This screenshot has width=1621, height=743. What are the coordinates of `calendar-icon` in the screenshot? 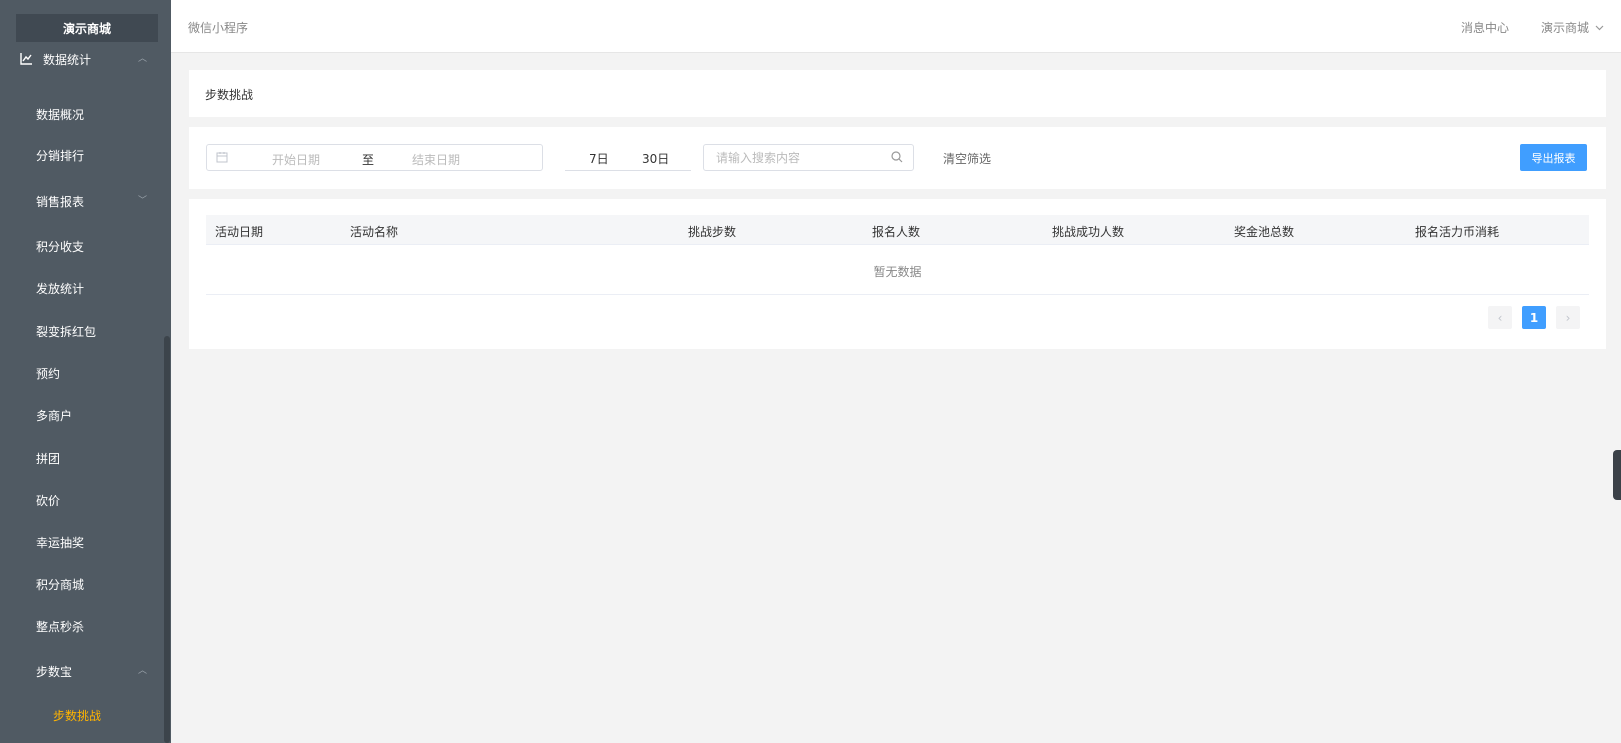 It's located at (222, 157).